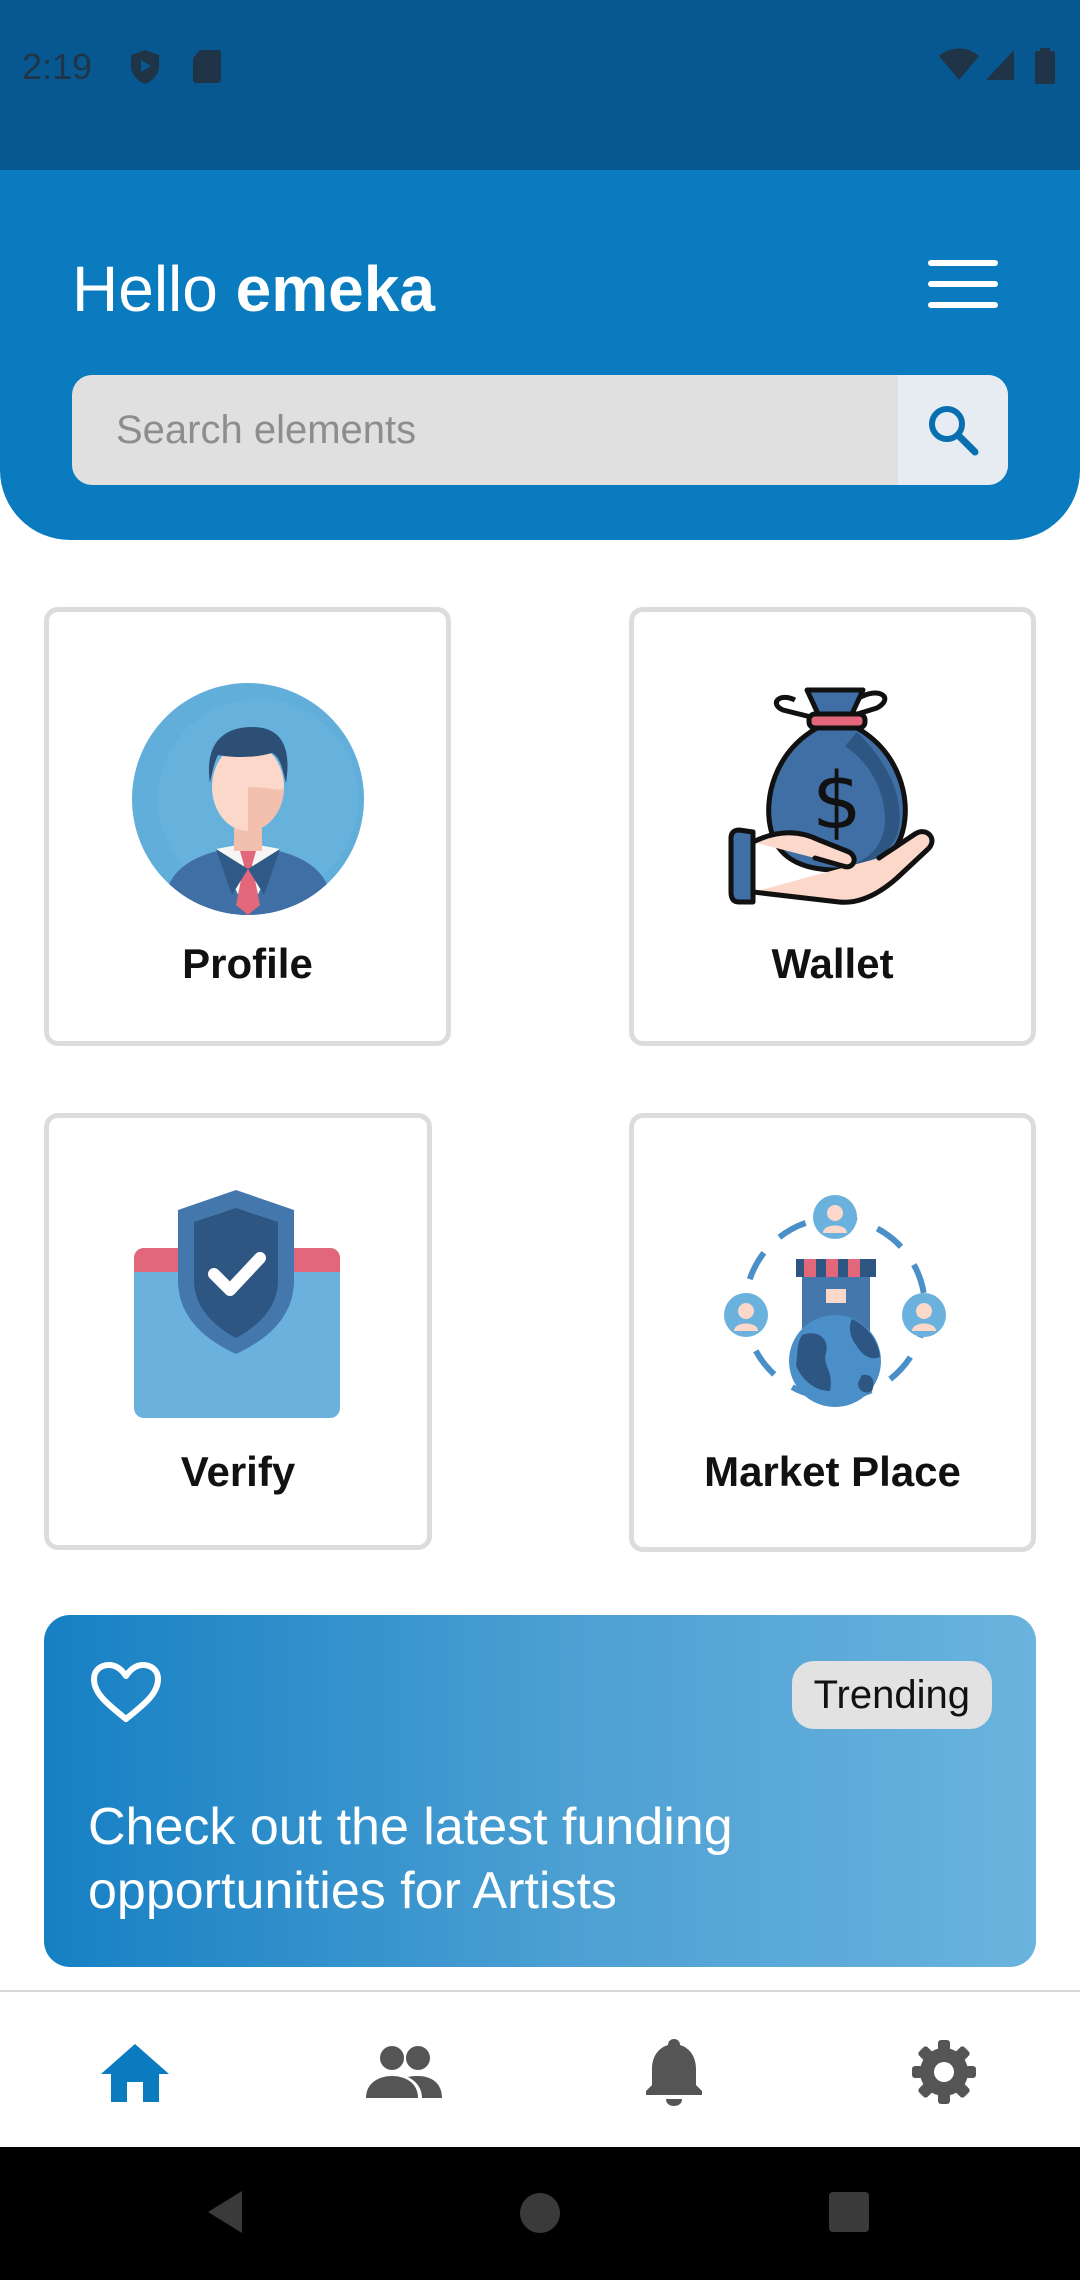 Image resolution: width=1080 pixels, height=2280 pixels. I want to click on gear-icon, so click(944, 2072).